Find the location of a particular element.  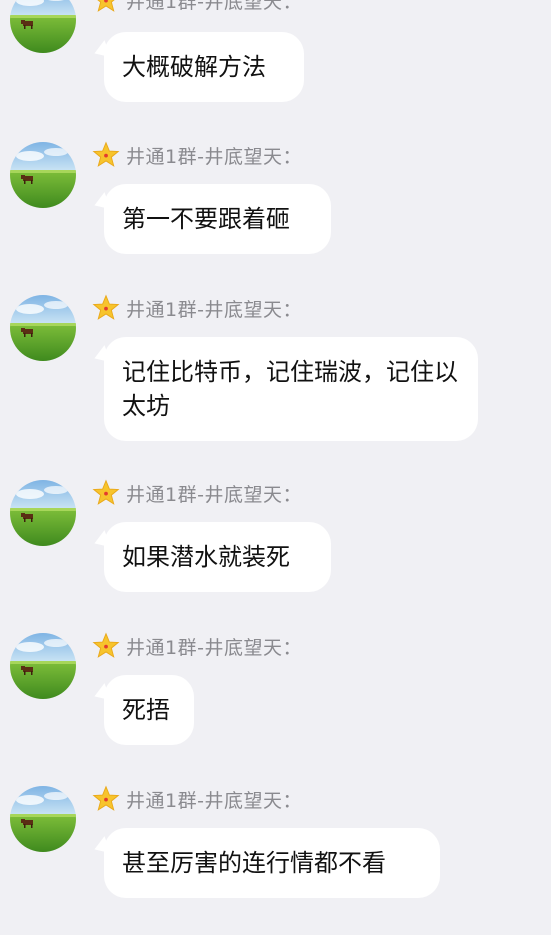

message-bubble: 甚至厉害的连行情都不看 is located at coordinates (272, 863).